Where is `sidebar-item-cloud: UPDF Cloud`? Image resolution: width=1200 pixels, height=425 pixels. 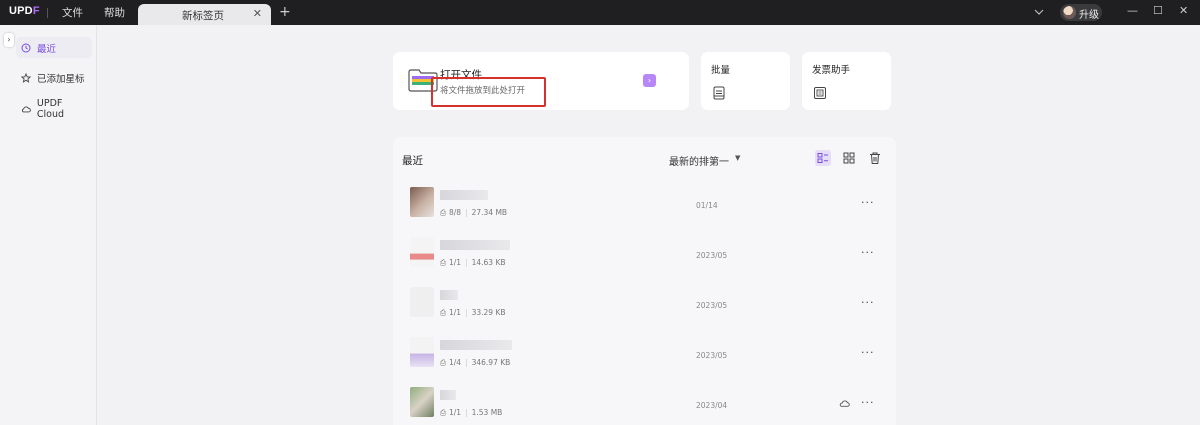 sidebar-item-cloud: UPDF Cloud is located at coordinates (54, 108).